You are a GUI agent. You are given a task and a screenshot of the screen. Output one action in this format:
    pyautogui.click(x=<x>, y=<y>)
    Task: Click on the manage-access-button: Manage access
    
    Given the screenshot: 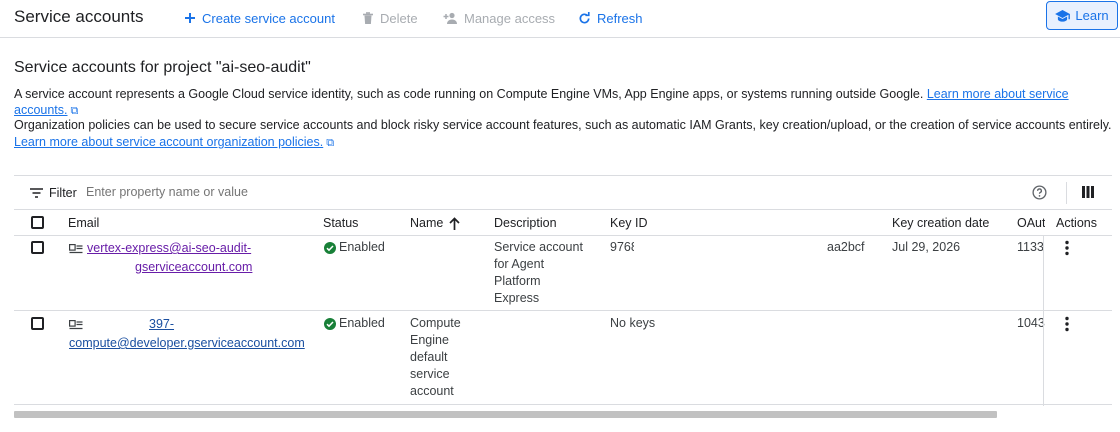 What is the action you would take?
    pyautogui.click(x=499, y=18)
    